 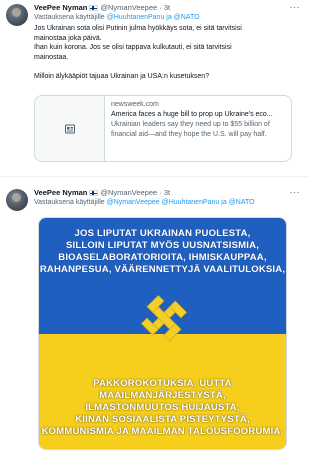 What do you see at coordinates (68, 38) in the screenshot?
I see `tweet-text-line: mainostaa joka päivä.` at bounding box center [68, 38].